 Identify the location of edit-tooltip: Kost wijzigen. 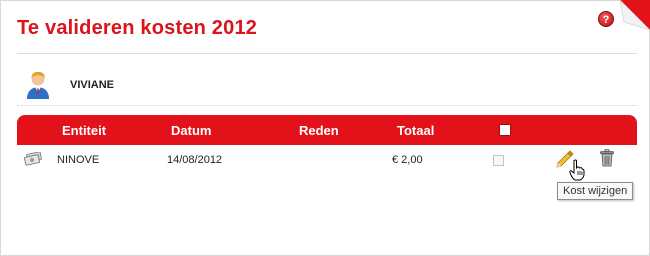
(595, 191).